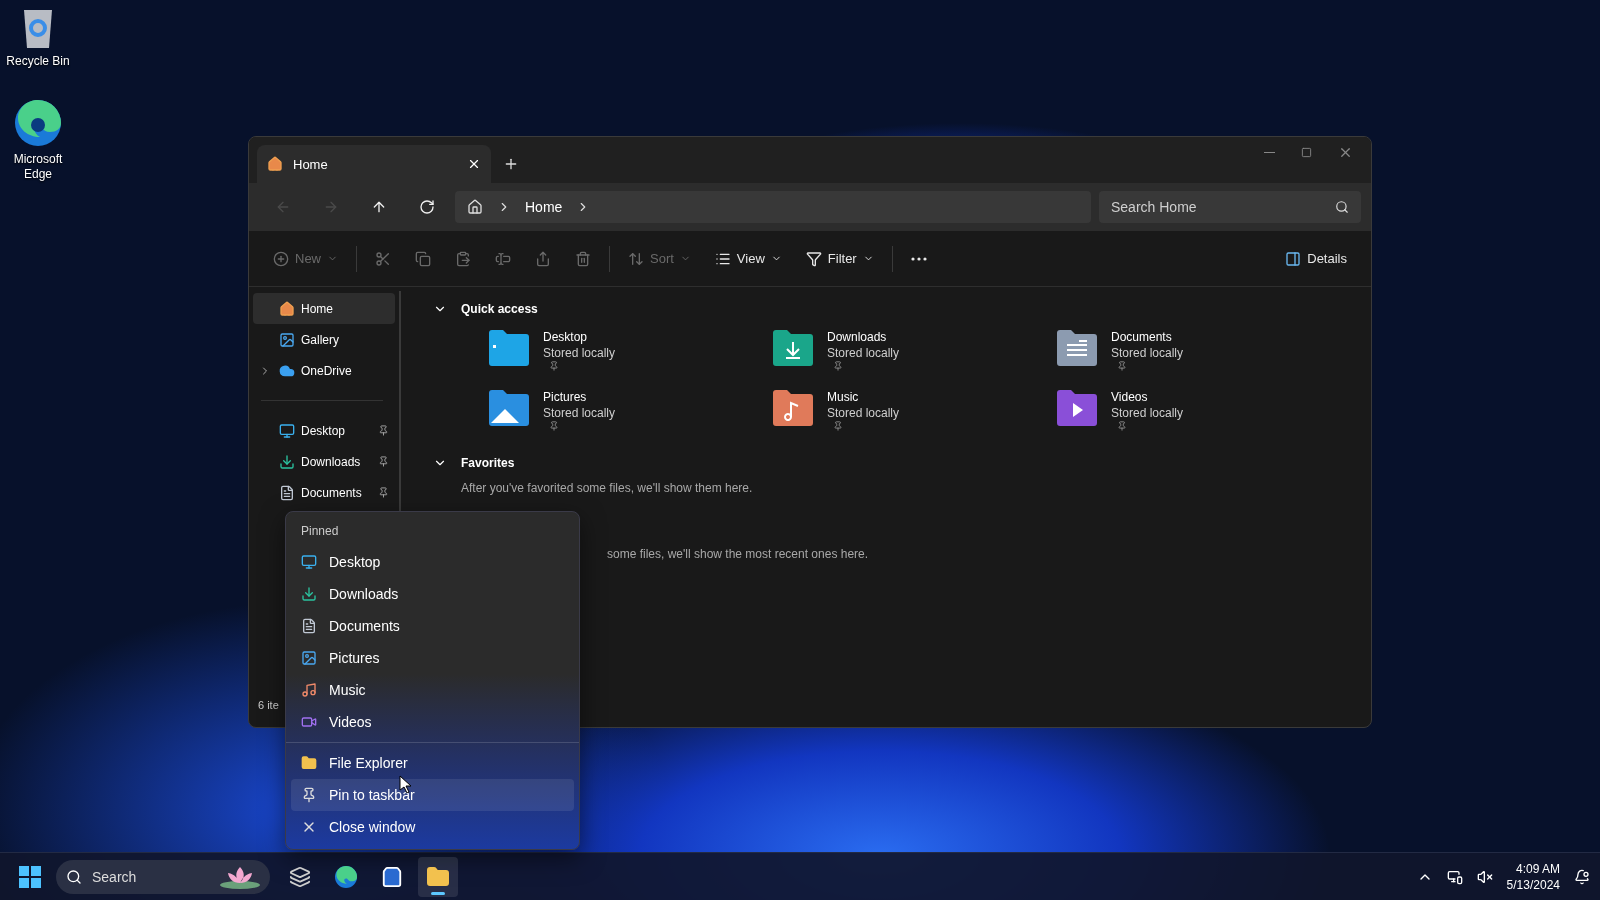 This screenshot has width=1600, height=900. What do you see at coordinates (432, 562) in the screenshot?
I see `menu-item: Desktop` at bounding box center [432, 562].